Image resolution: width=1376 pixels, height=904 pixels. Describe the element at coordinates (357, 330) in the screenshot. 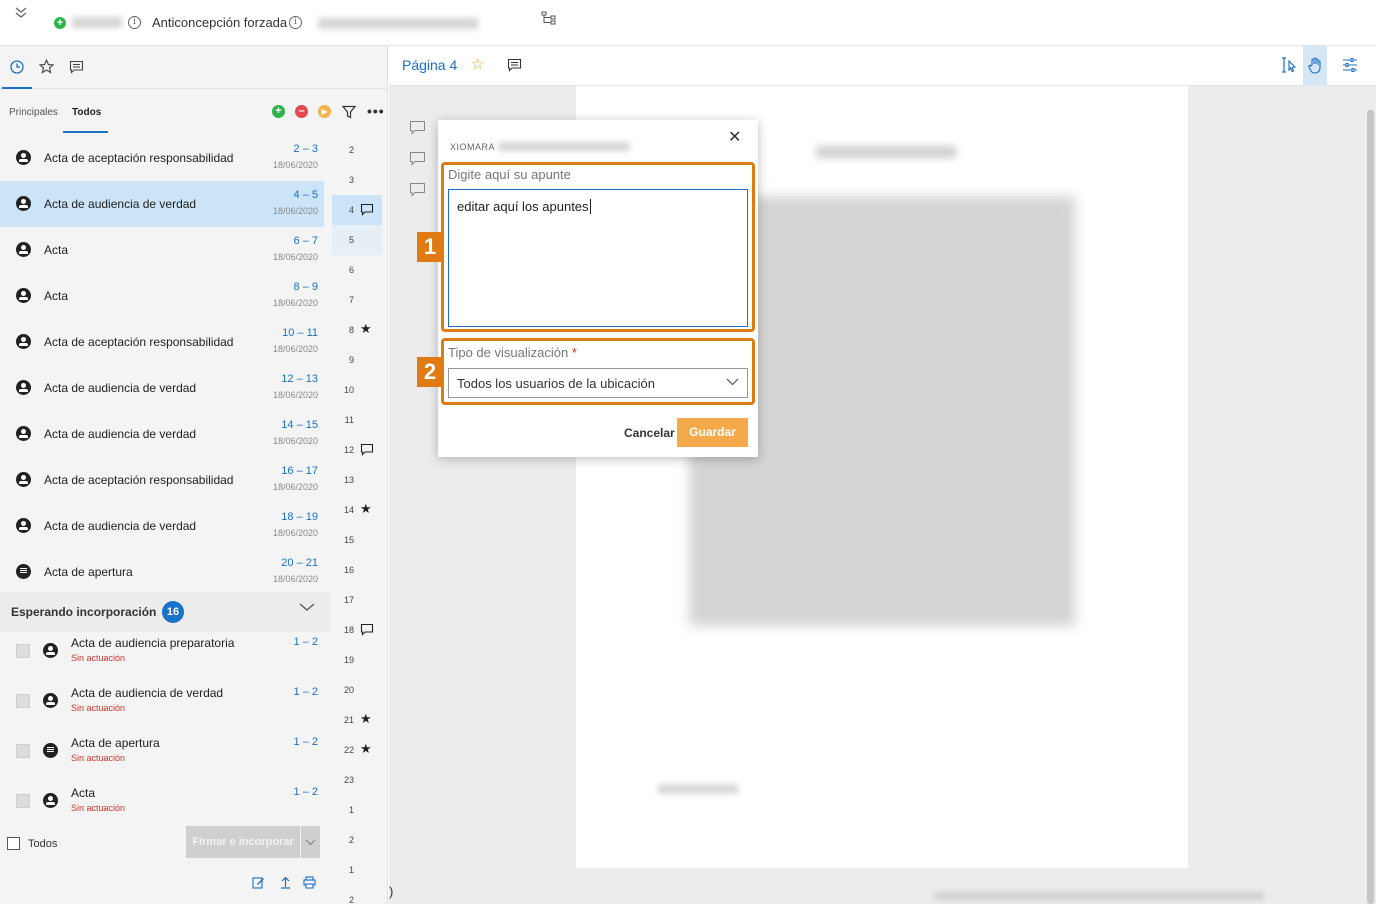

I see `page-number-row: 8 ★` at that location.